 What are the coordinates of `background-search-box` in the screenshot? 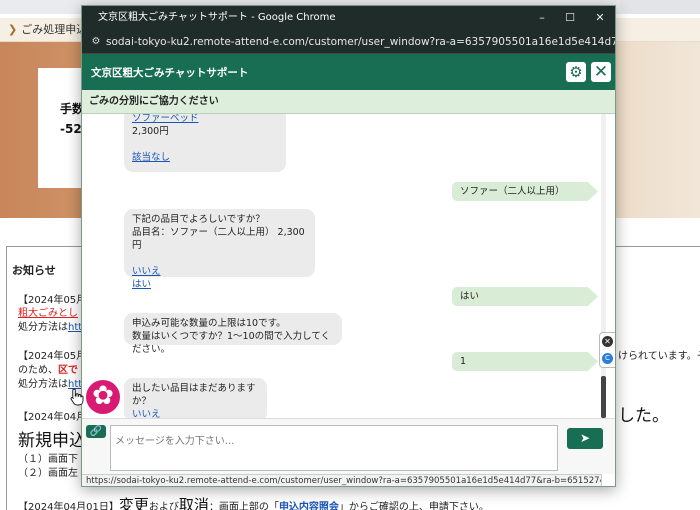 It's located at (660, 7).